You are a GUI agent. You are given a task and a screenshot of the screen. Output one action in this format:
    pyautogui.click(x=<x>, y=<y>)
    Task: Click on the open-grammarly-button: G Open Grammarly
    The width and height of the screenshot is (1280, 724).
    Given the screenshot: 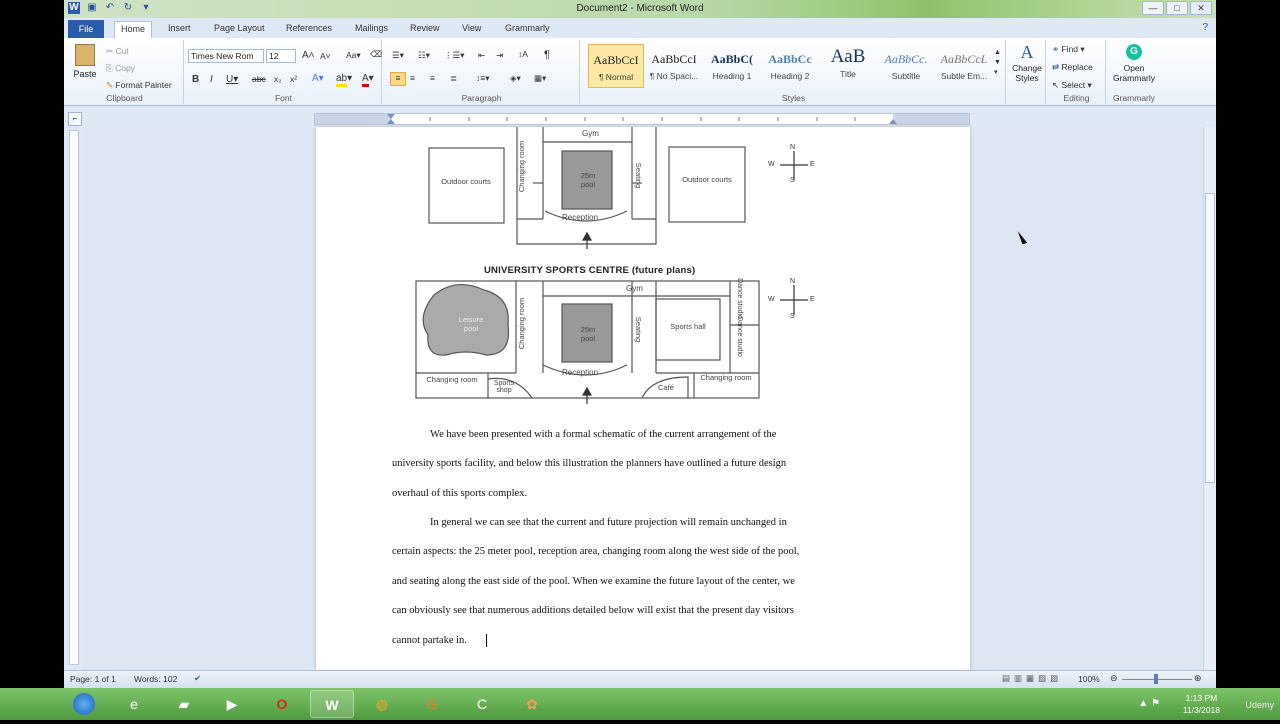 What is the action you would take?
    pyautogui.click(x=1134, y=63)
    